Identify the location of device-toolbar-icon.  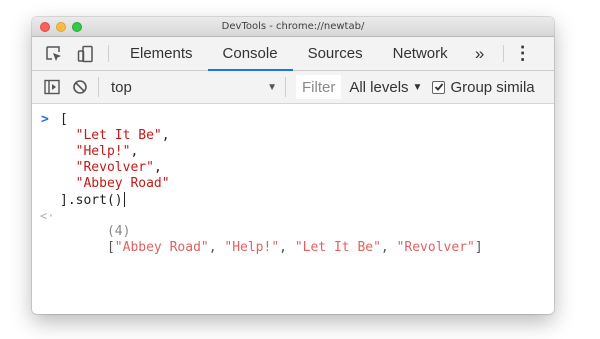
(85, 53).